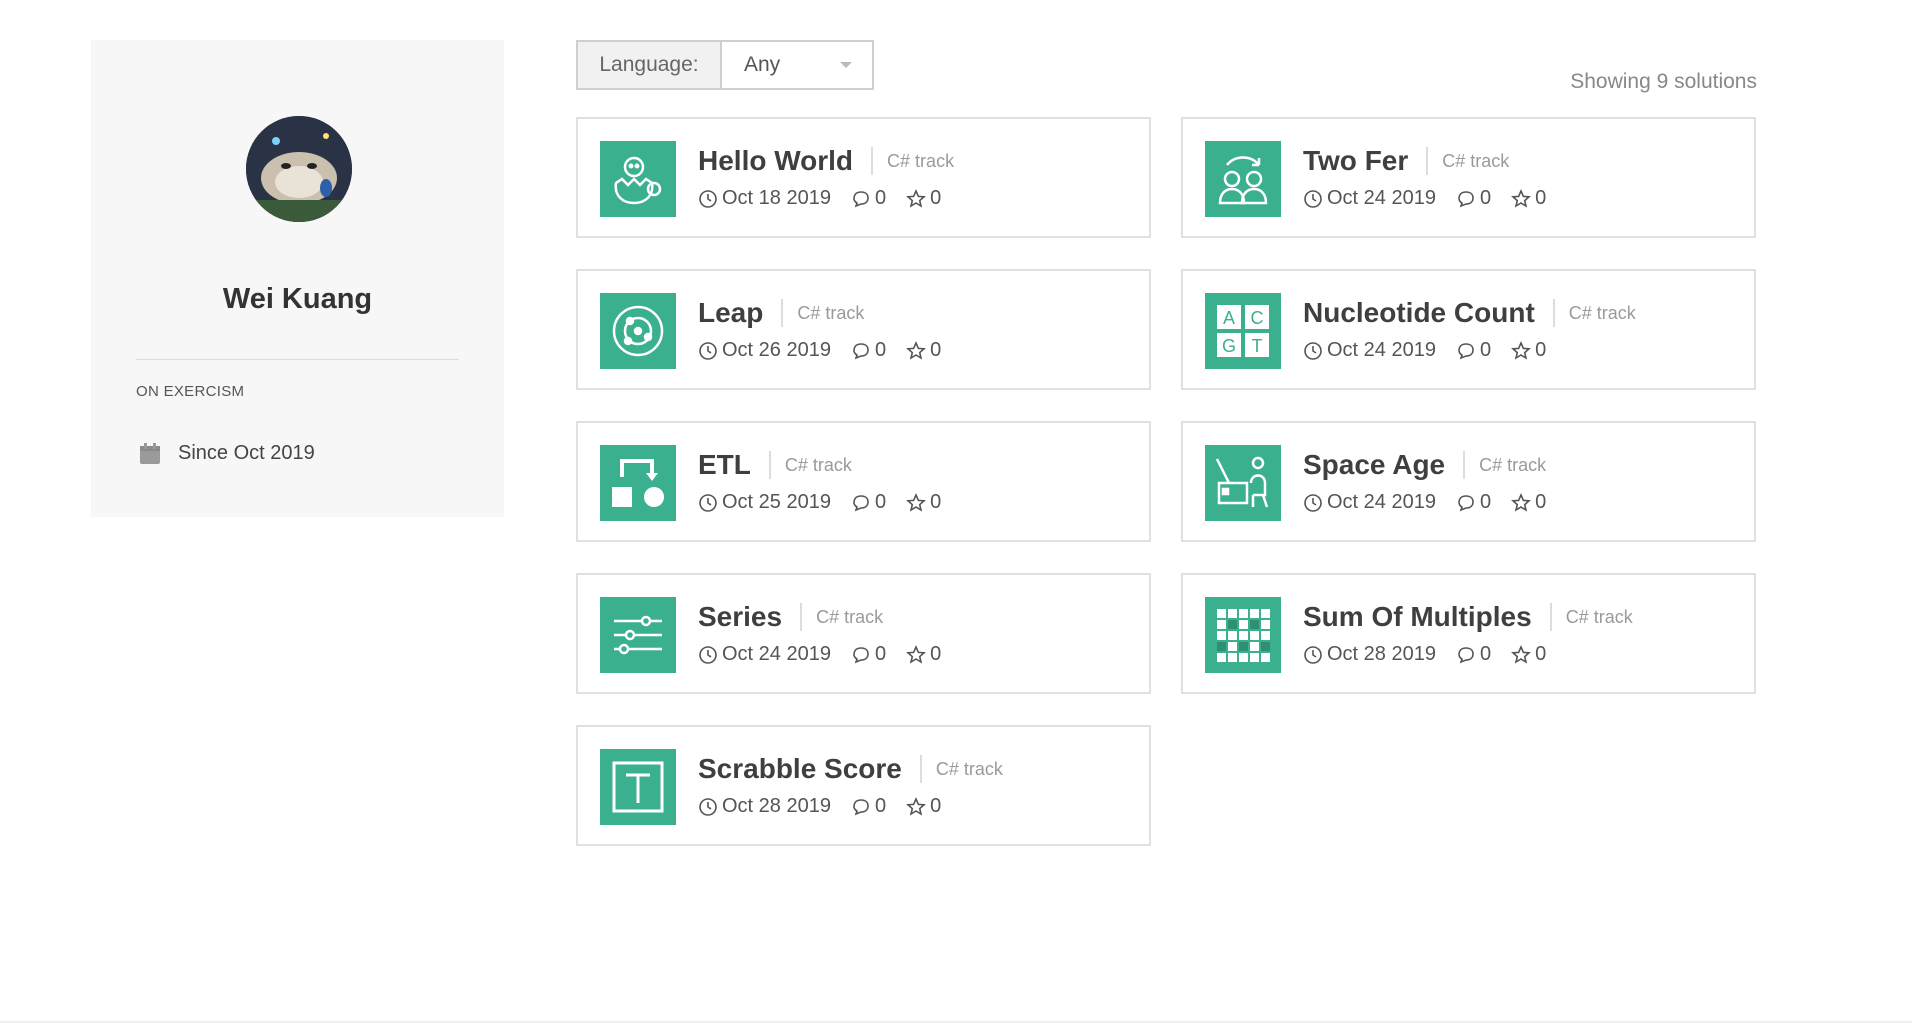 The height and width of the screenshot is (1023, 1912). I want to click on avatar, so click(299, 169).